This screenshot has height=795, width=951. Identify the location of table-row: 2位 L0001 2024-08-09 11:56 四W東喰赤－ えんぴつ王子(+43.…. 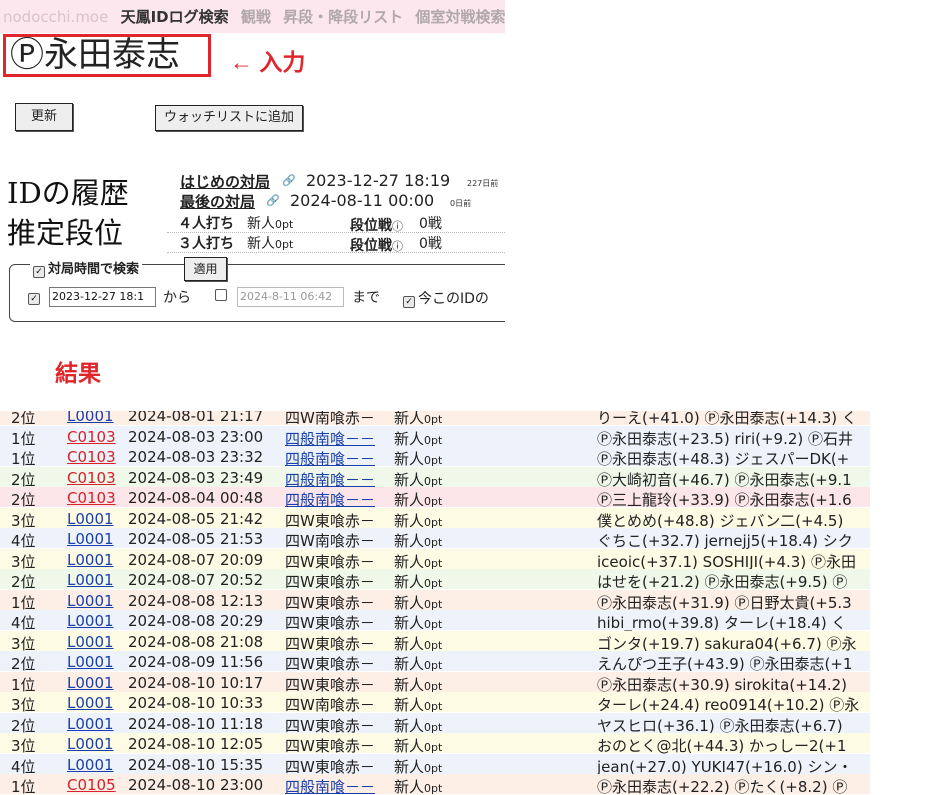
(435, 662).